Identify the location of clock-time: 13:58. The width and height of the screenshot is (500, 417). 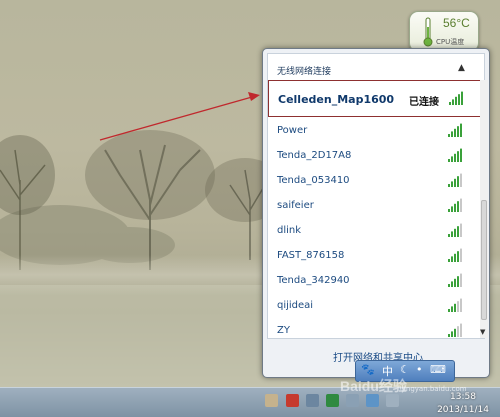
(463, 397).